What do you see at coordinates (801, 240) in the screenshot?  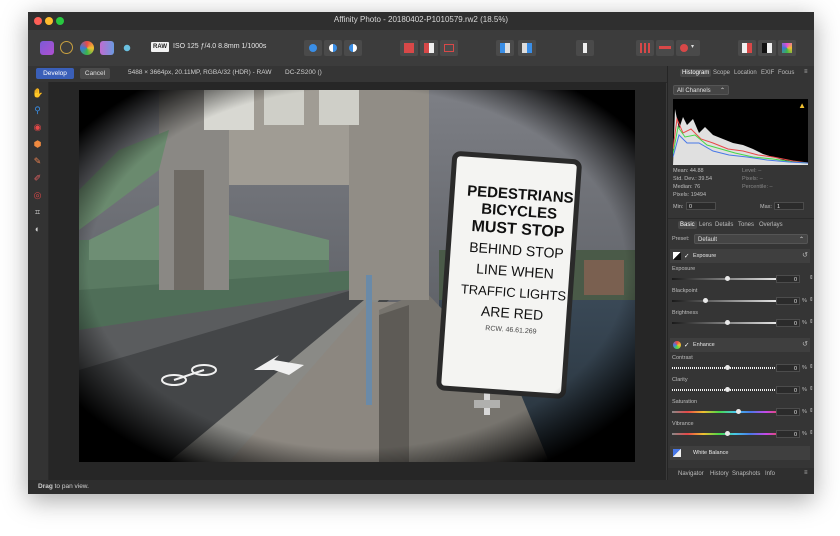 I see `chevron-down-icon: ⌃` at bounding box center [801, 240].